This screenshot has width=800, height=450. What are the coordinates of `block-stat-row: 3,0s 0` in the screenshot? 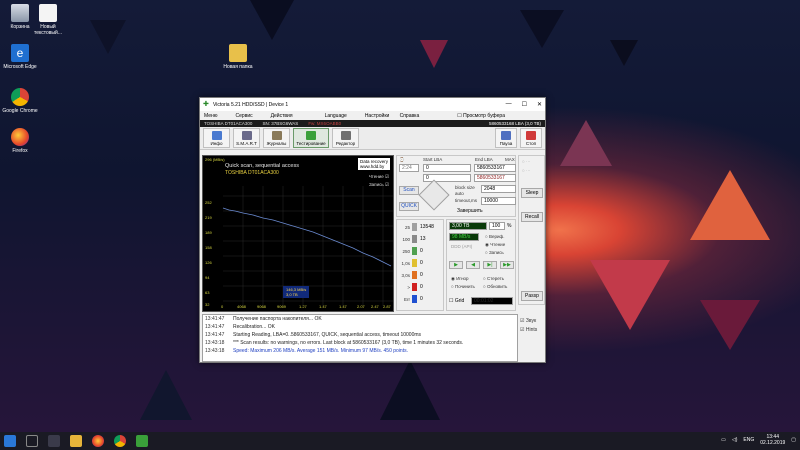 It's located at (411, 275).